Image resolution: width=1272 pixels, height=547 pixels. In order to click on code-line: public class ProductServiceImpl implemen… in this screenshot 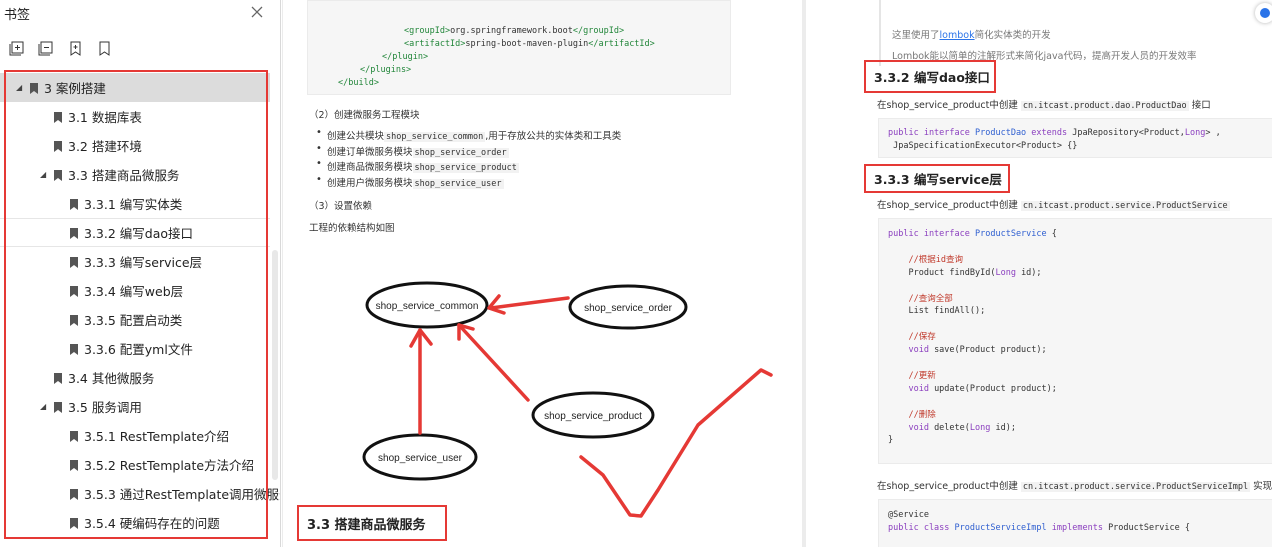, I will do `click(1039, 528)`.